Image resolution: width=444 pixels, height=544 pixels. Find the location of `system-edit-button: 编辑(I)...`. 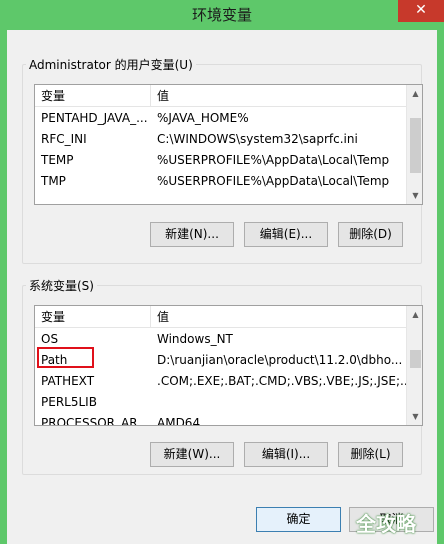

system-edit-button: 编辑(I)... is located at coordinates (286, 454).